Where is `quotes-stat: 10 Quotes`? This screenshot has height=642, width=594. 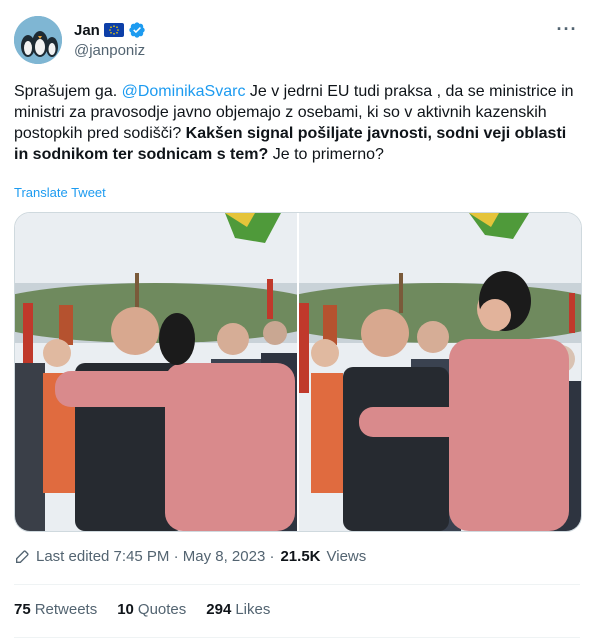 quotes-stat: 10 Quotes is located at coordinates (151, 609).